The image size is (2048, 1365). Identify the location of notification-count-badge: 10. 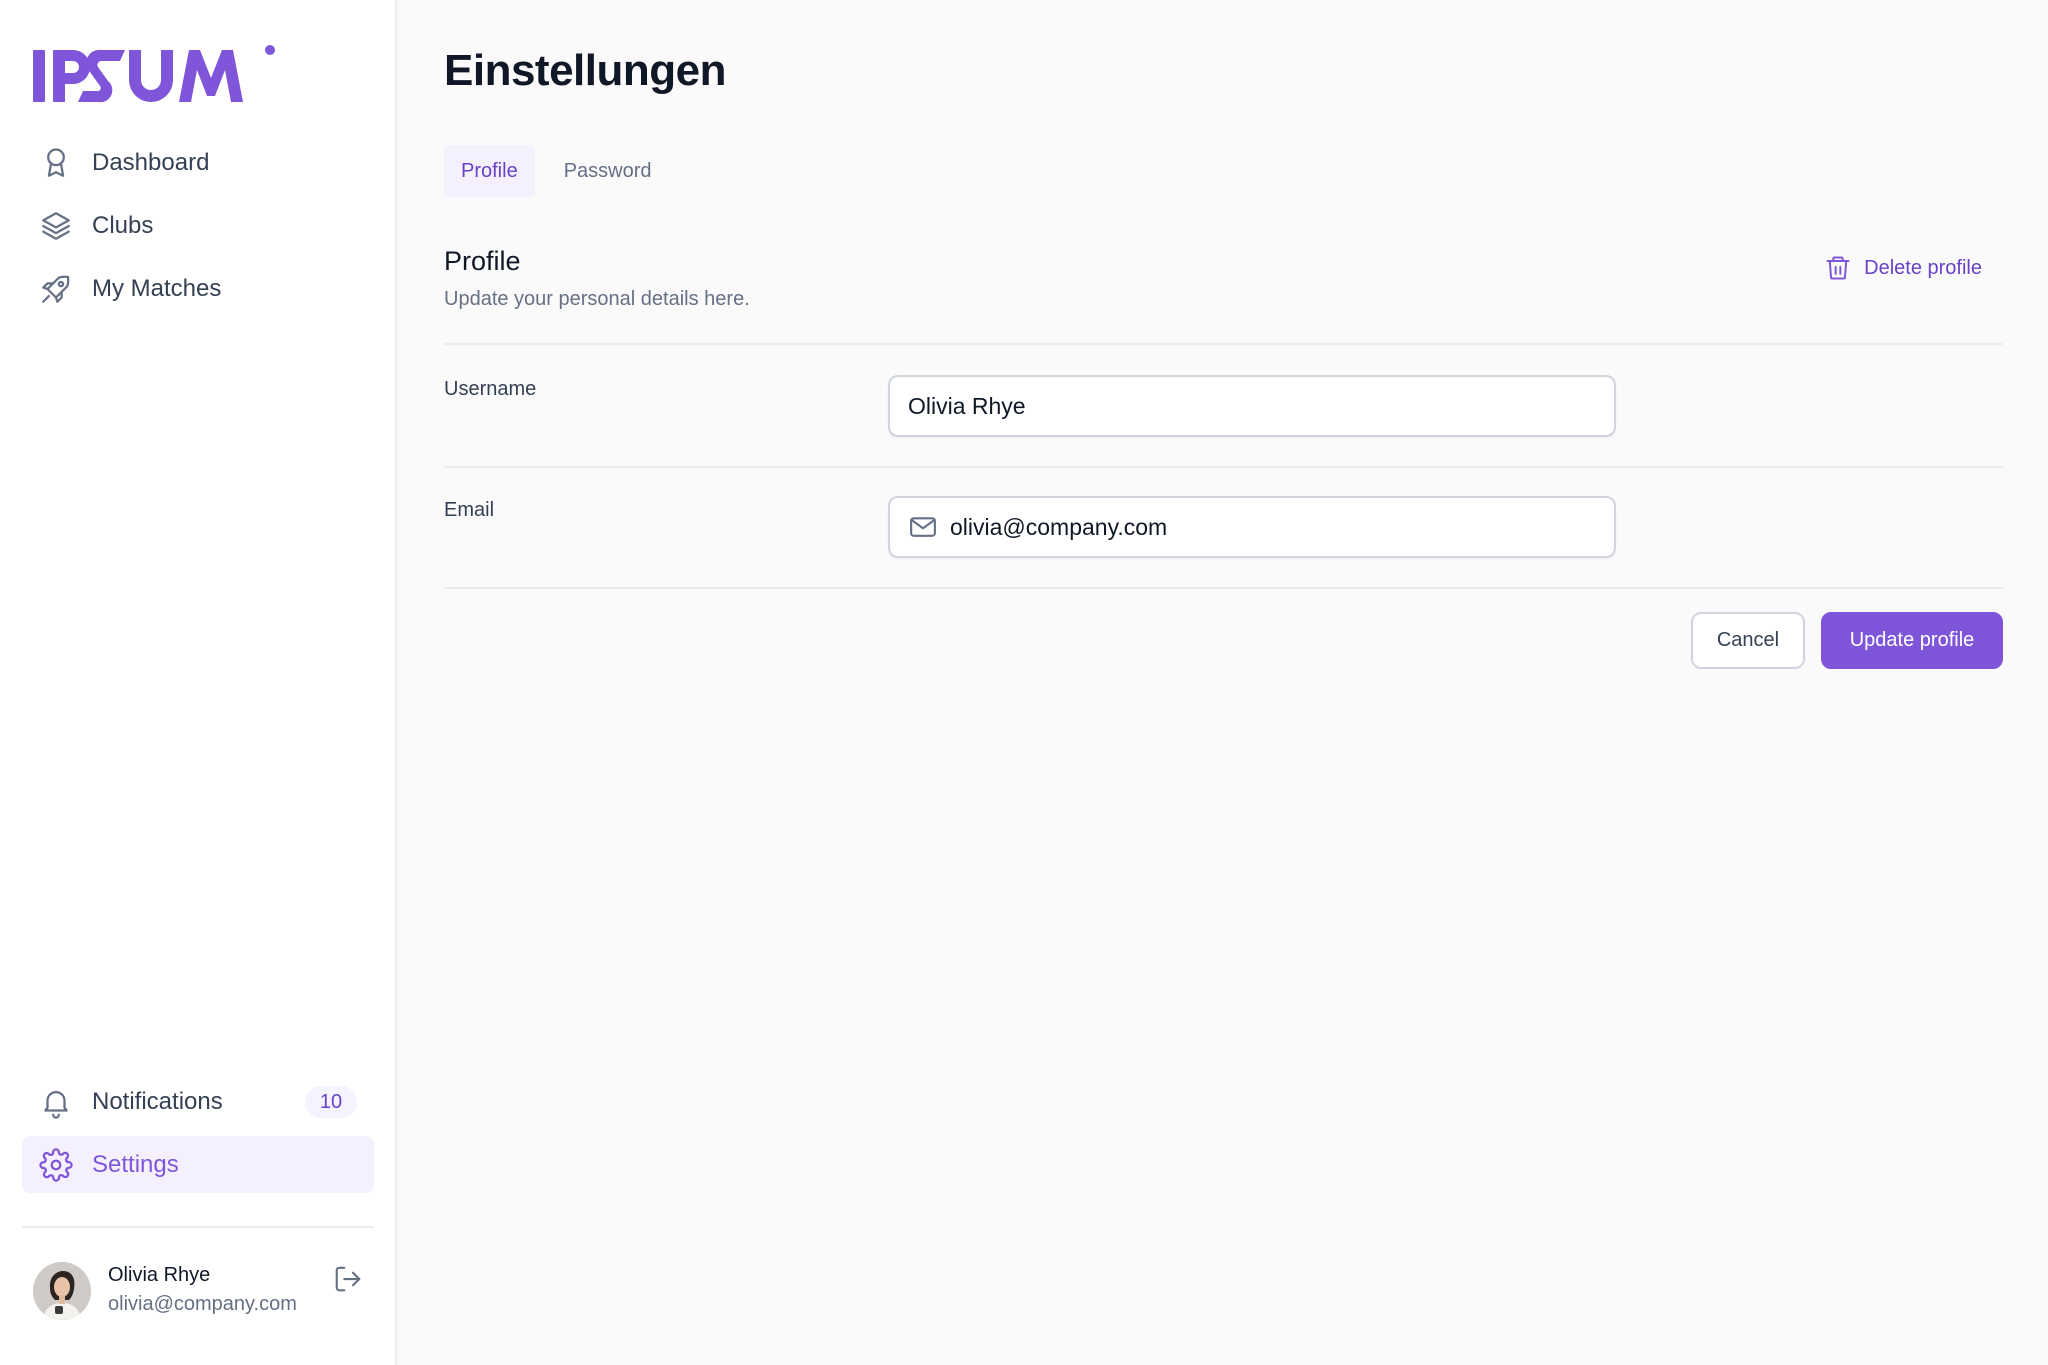
(331, 1102).